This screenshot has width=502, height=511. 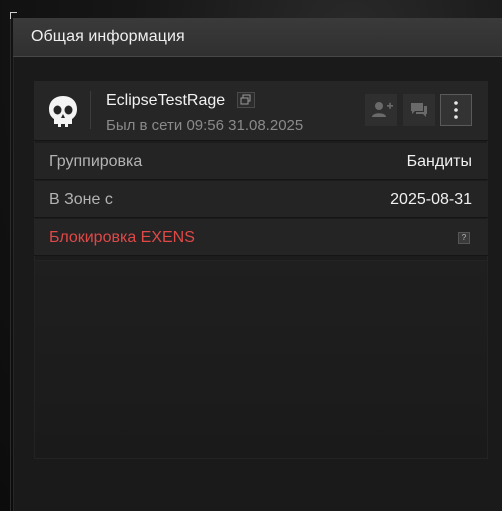 What do you see at coordinates (205, 125) in the screenshot?
I see `last-seen-status: Был в сети 09:56 31.08.2025` at bounding box center [205, 125].